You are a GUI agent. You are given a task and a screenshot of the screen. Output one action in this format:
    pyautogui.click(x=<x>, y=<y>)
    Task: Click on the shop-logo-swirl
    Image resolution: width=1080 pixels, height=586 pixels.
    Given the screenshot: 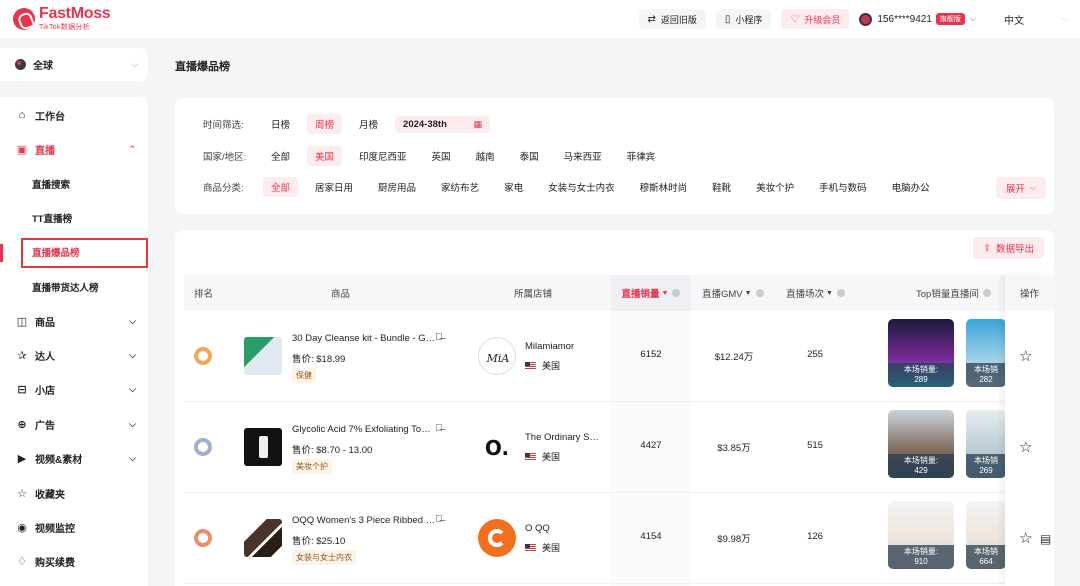 What is the action you would take?
    pyautogui.click(x=497, y=538)
    